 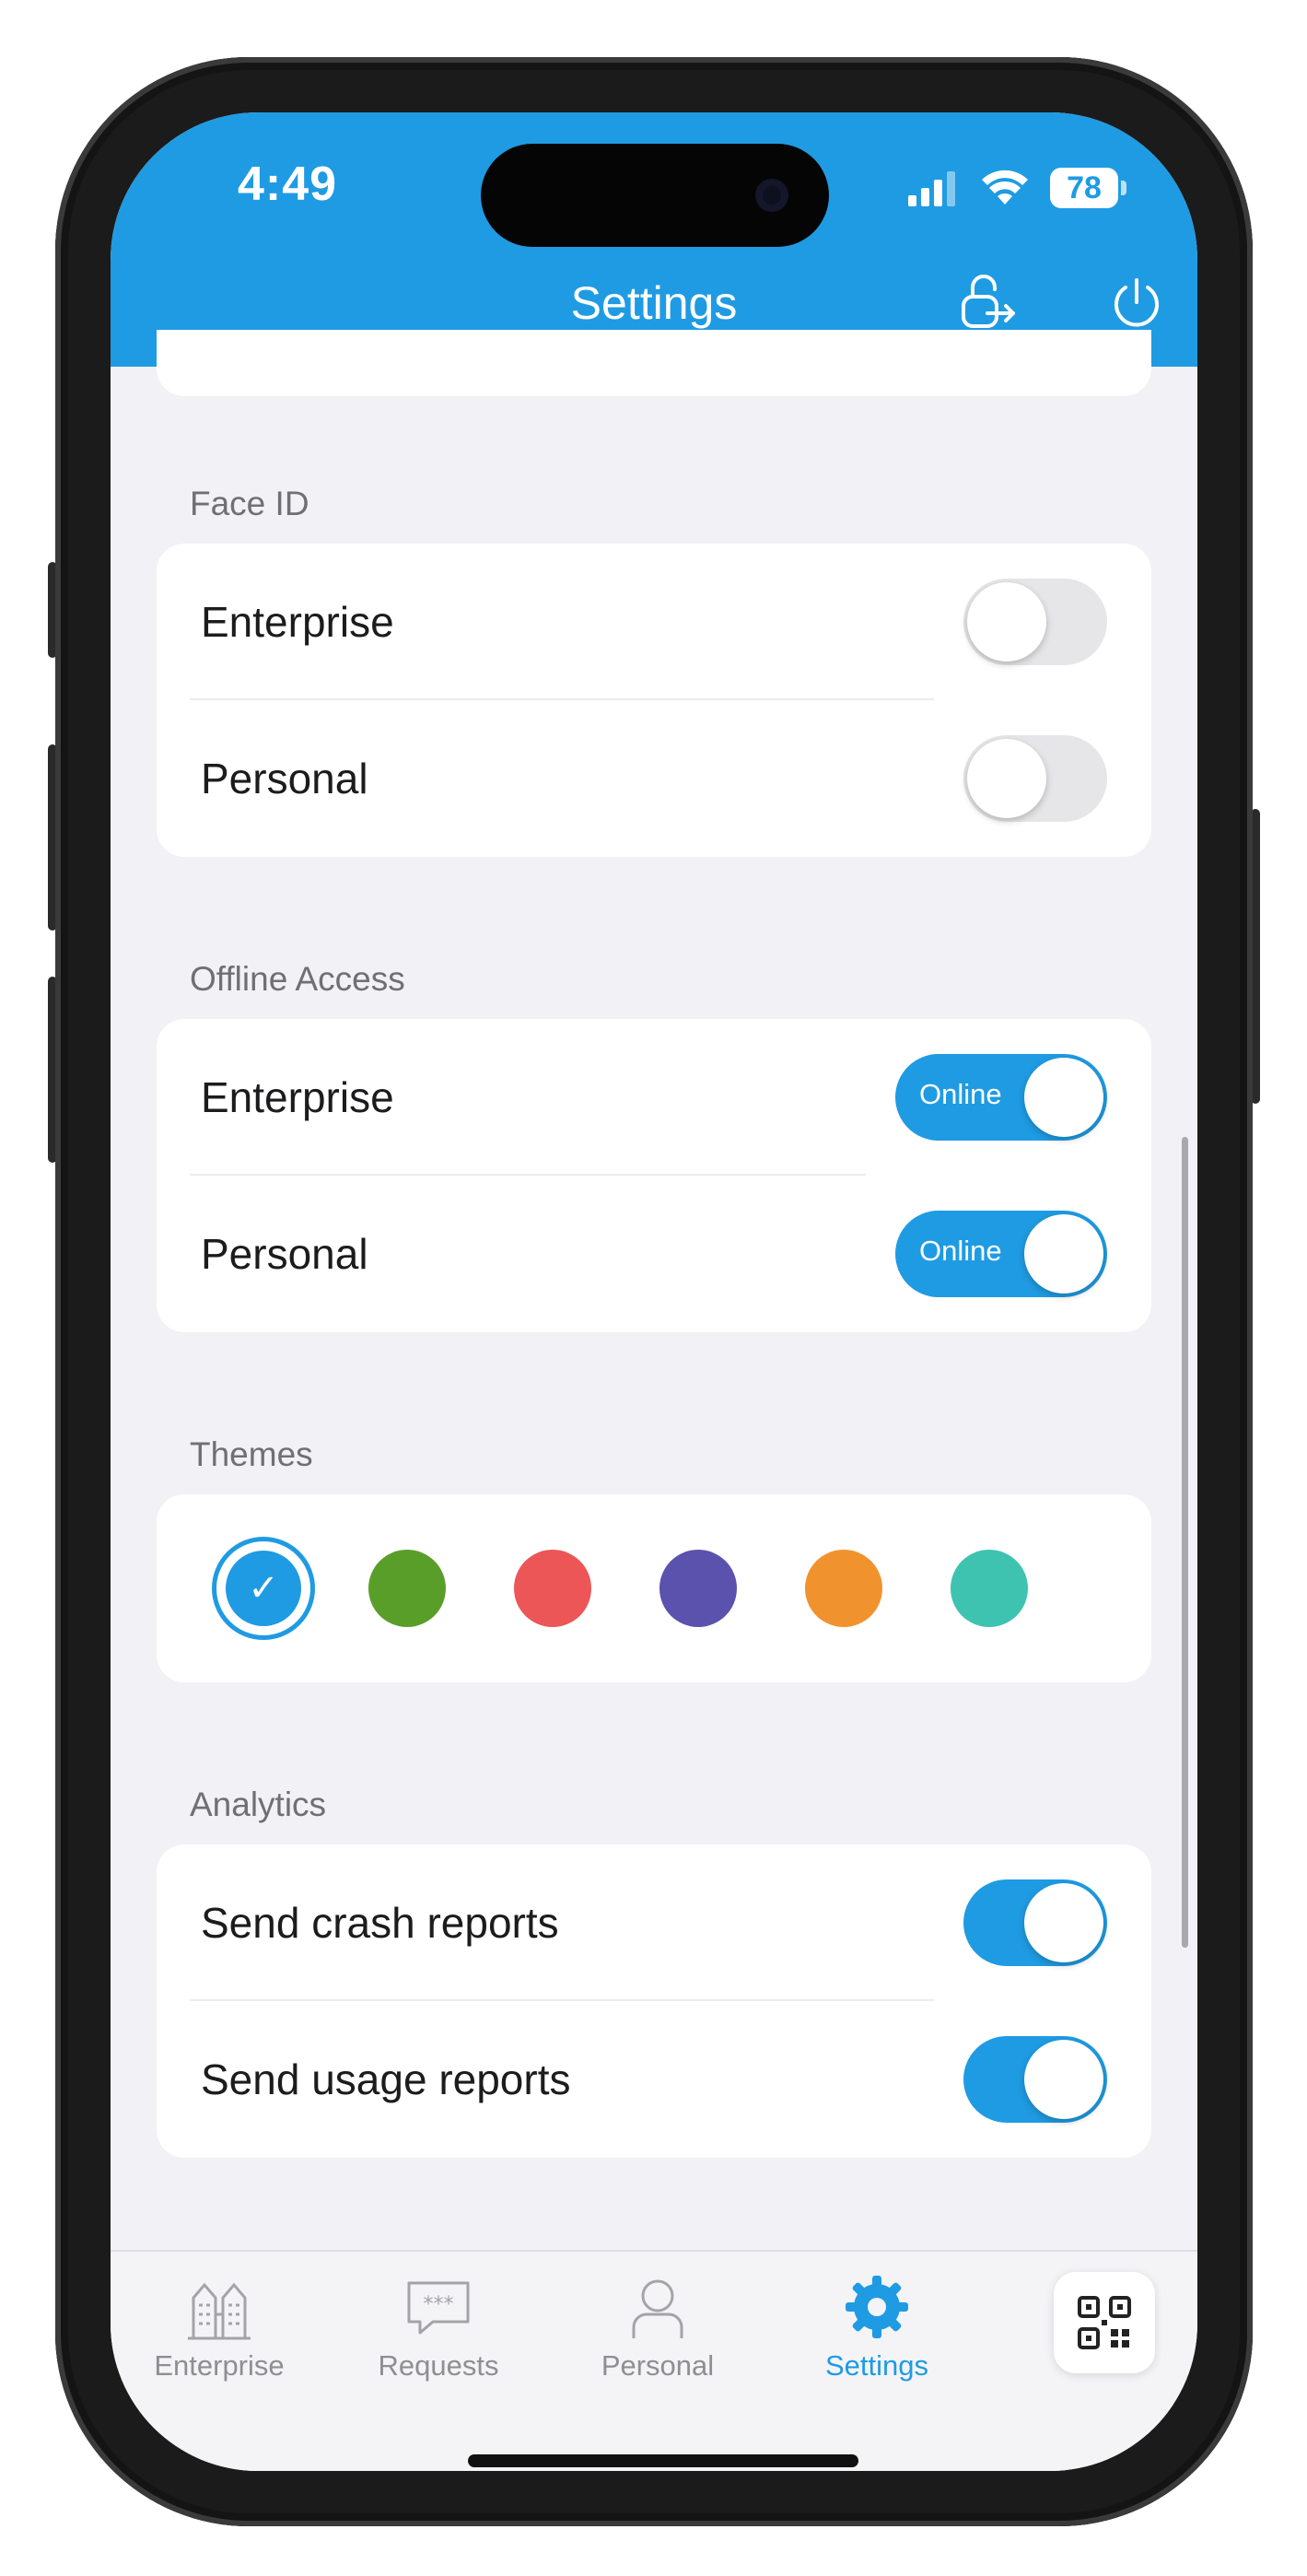 I want to click on row-label: Send crash reports, so click(x=380, y=1923).